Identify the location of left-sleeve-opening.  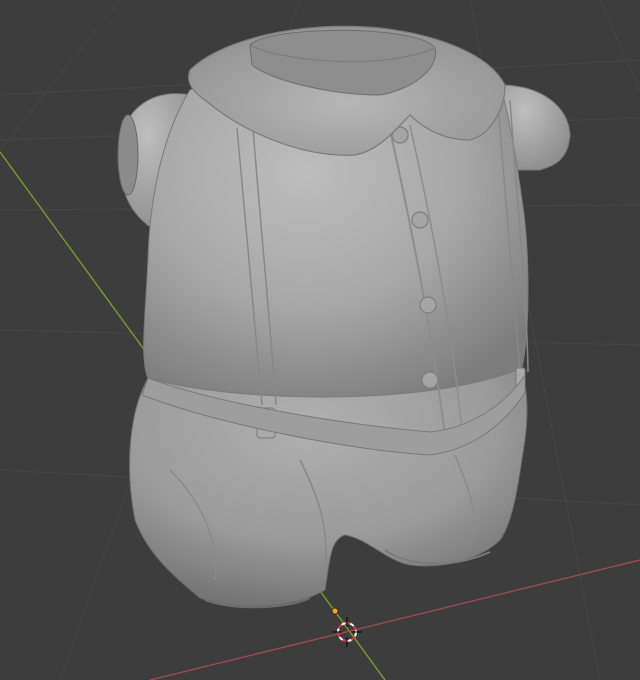
(128, 155).